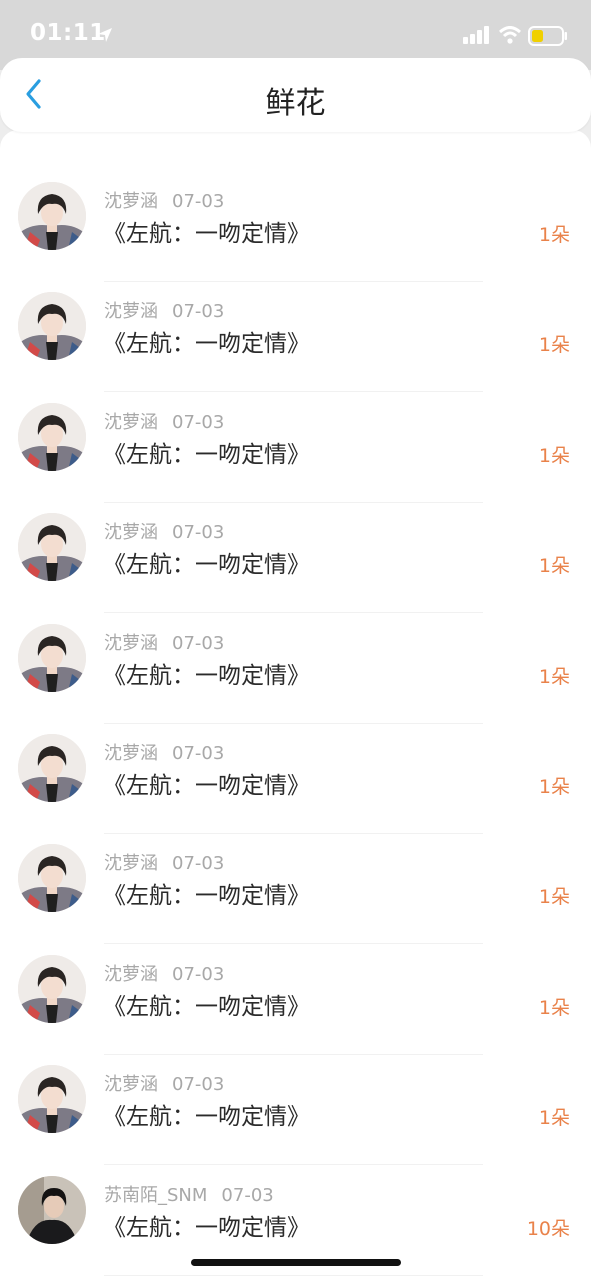 Image resolution: width=591 pixels, height=1280 pixels. I want to click on page-title: 鲜花, so click(295, 103).